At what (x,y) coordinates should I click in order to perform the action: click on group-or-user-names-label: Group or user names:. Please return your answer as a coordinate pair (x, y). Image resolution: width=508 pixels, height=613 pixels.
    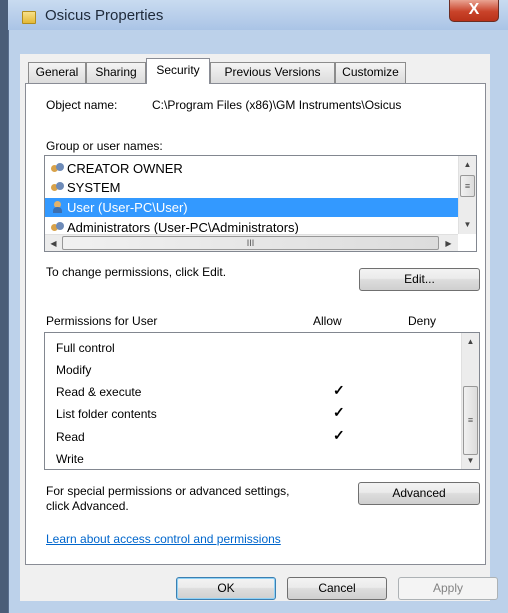
    Looking at the image, I should click on (104, 146).